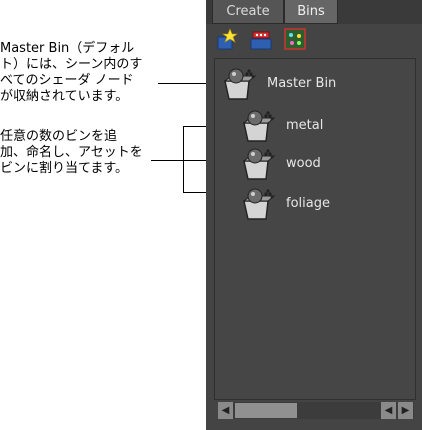 The width and height of the screenshot is (422, 430). I want to click on bin-master: Master Bin, so click(278, 83).